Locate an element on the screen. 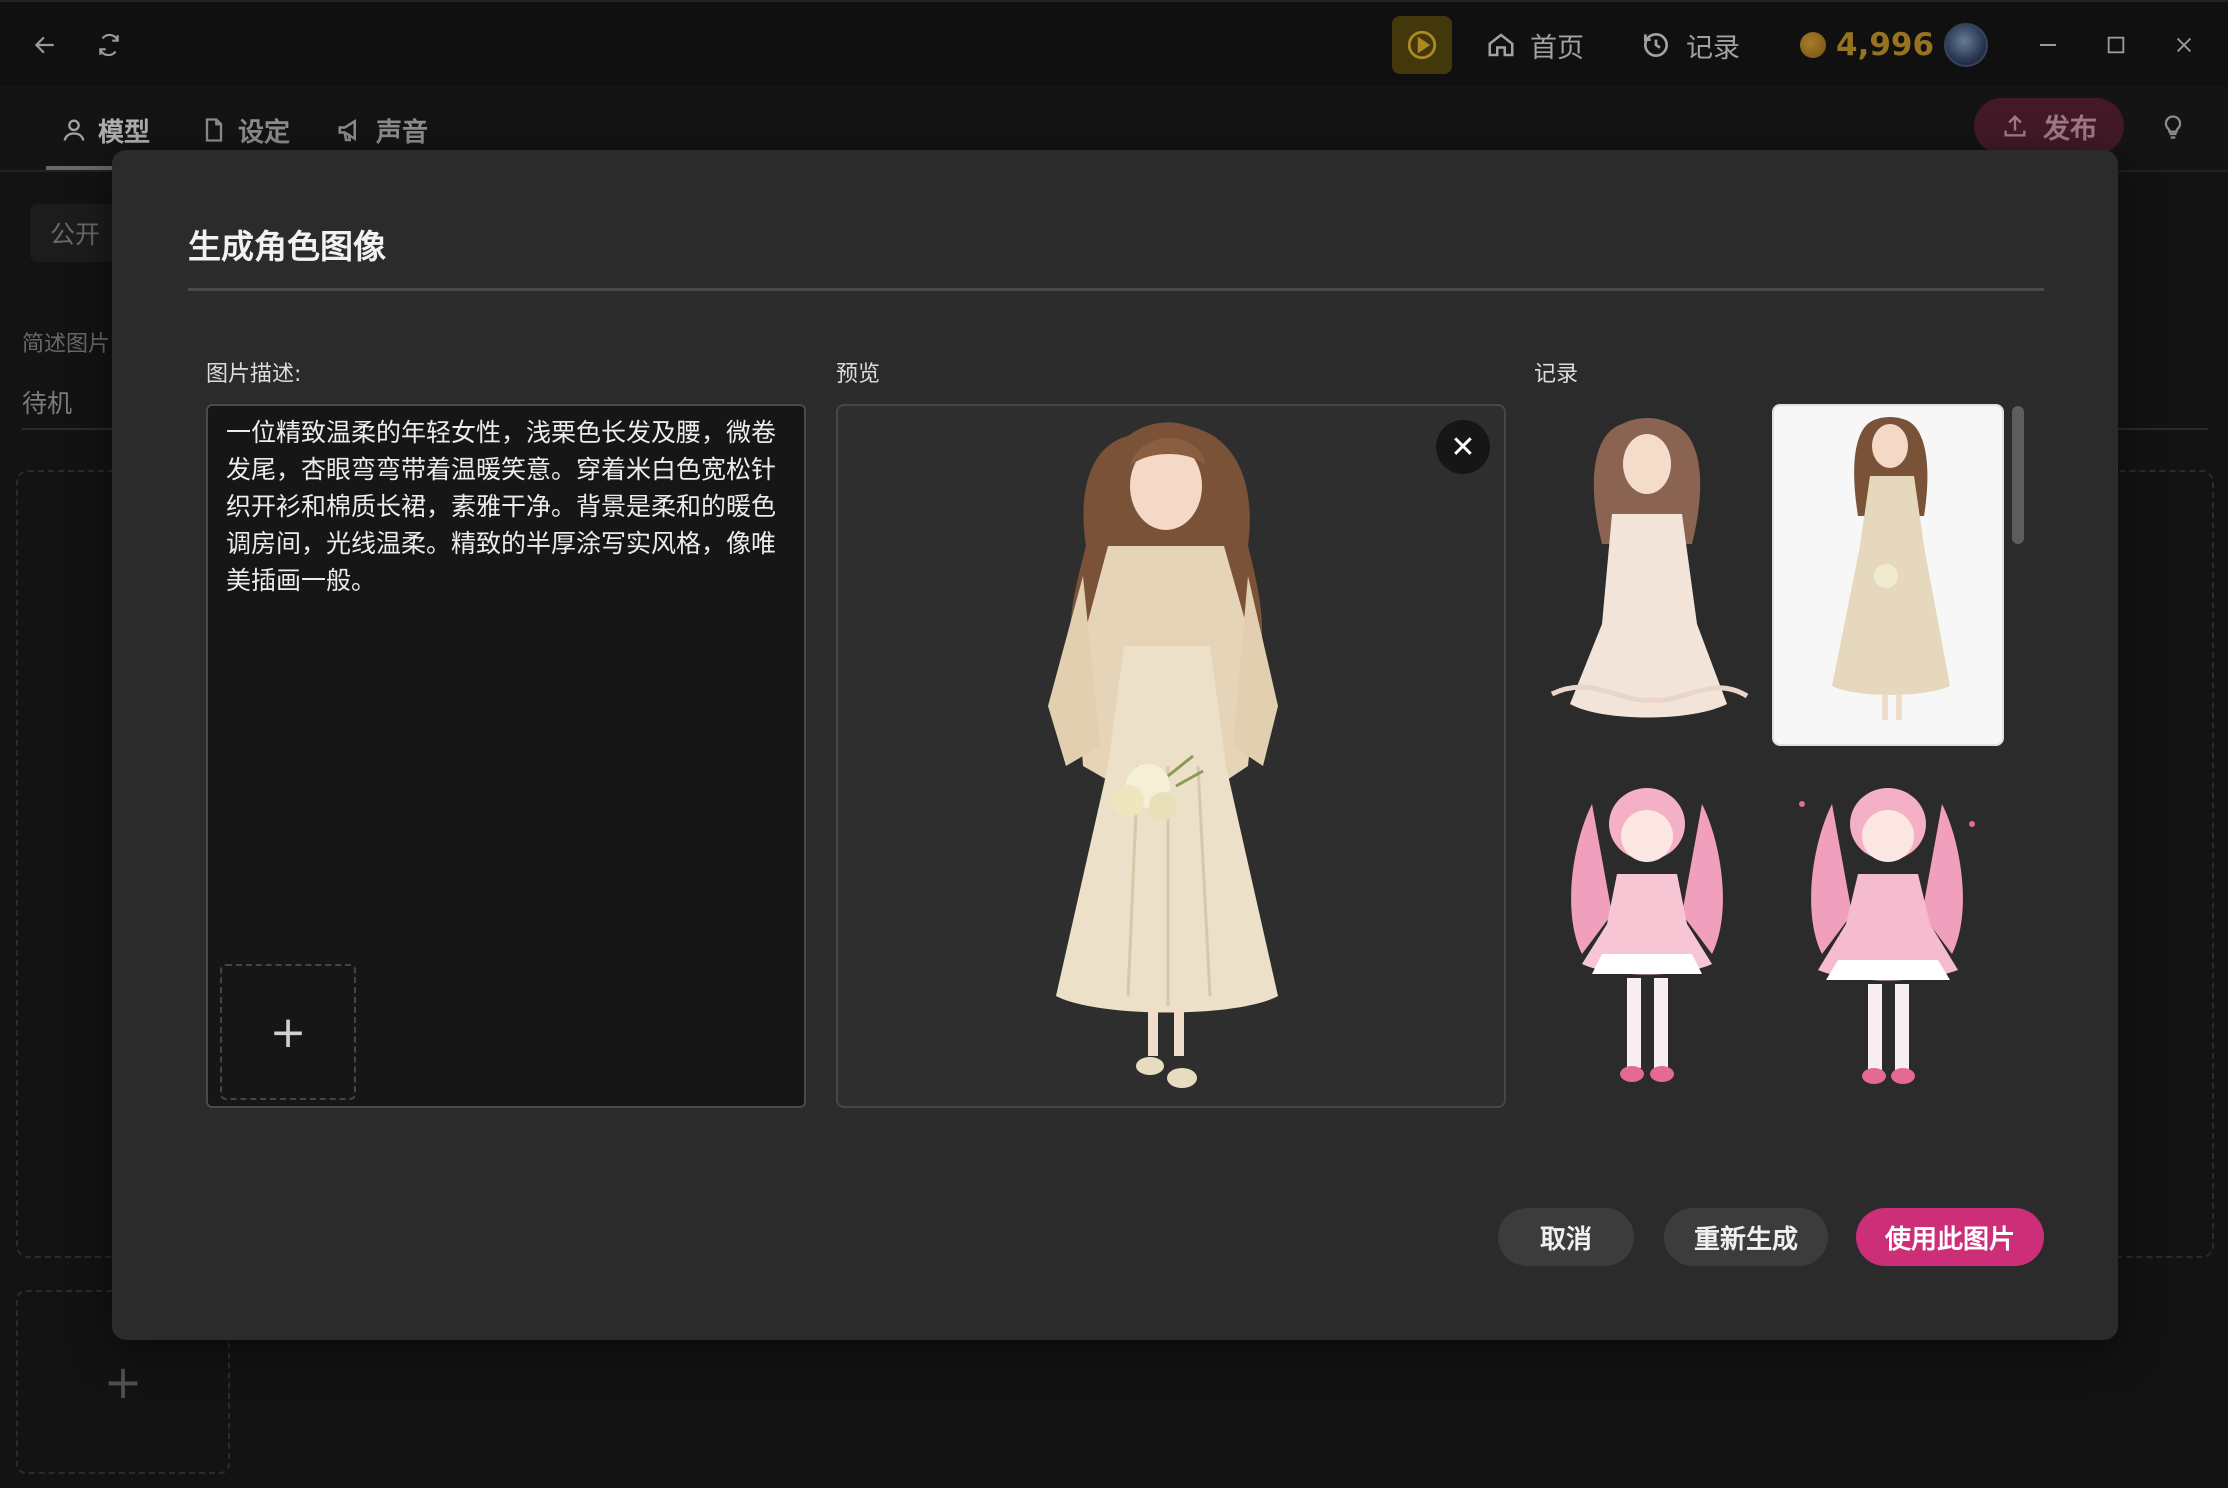 Image resolution: width=2228 pixels, height=1488 pixels. history-item-selected is located at coordinates (1888, 575).